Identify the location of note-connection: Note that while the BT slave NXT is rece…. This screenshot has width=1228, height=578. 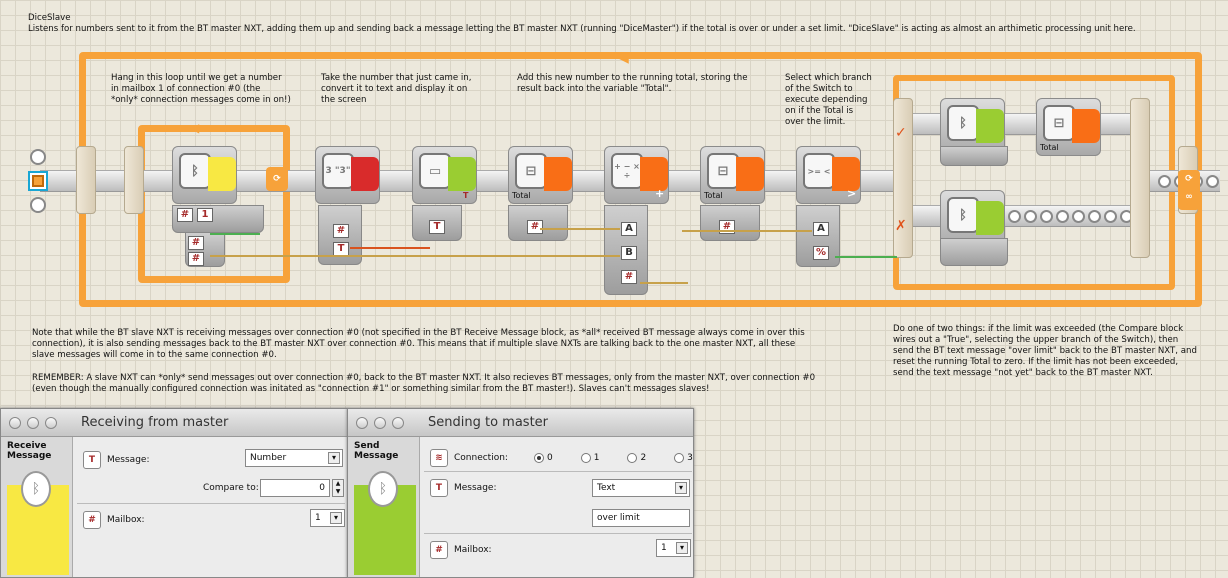
(418, 344).